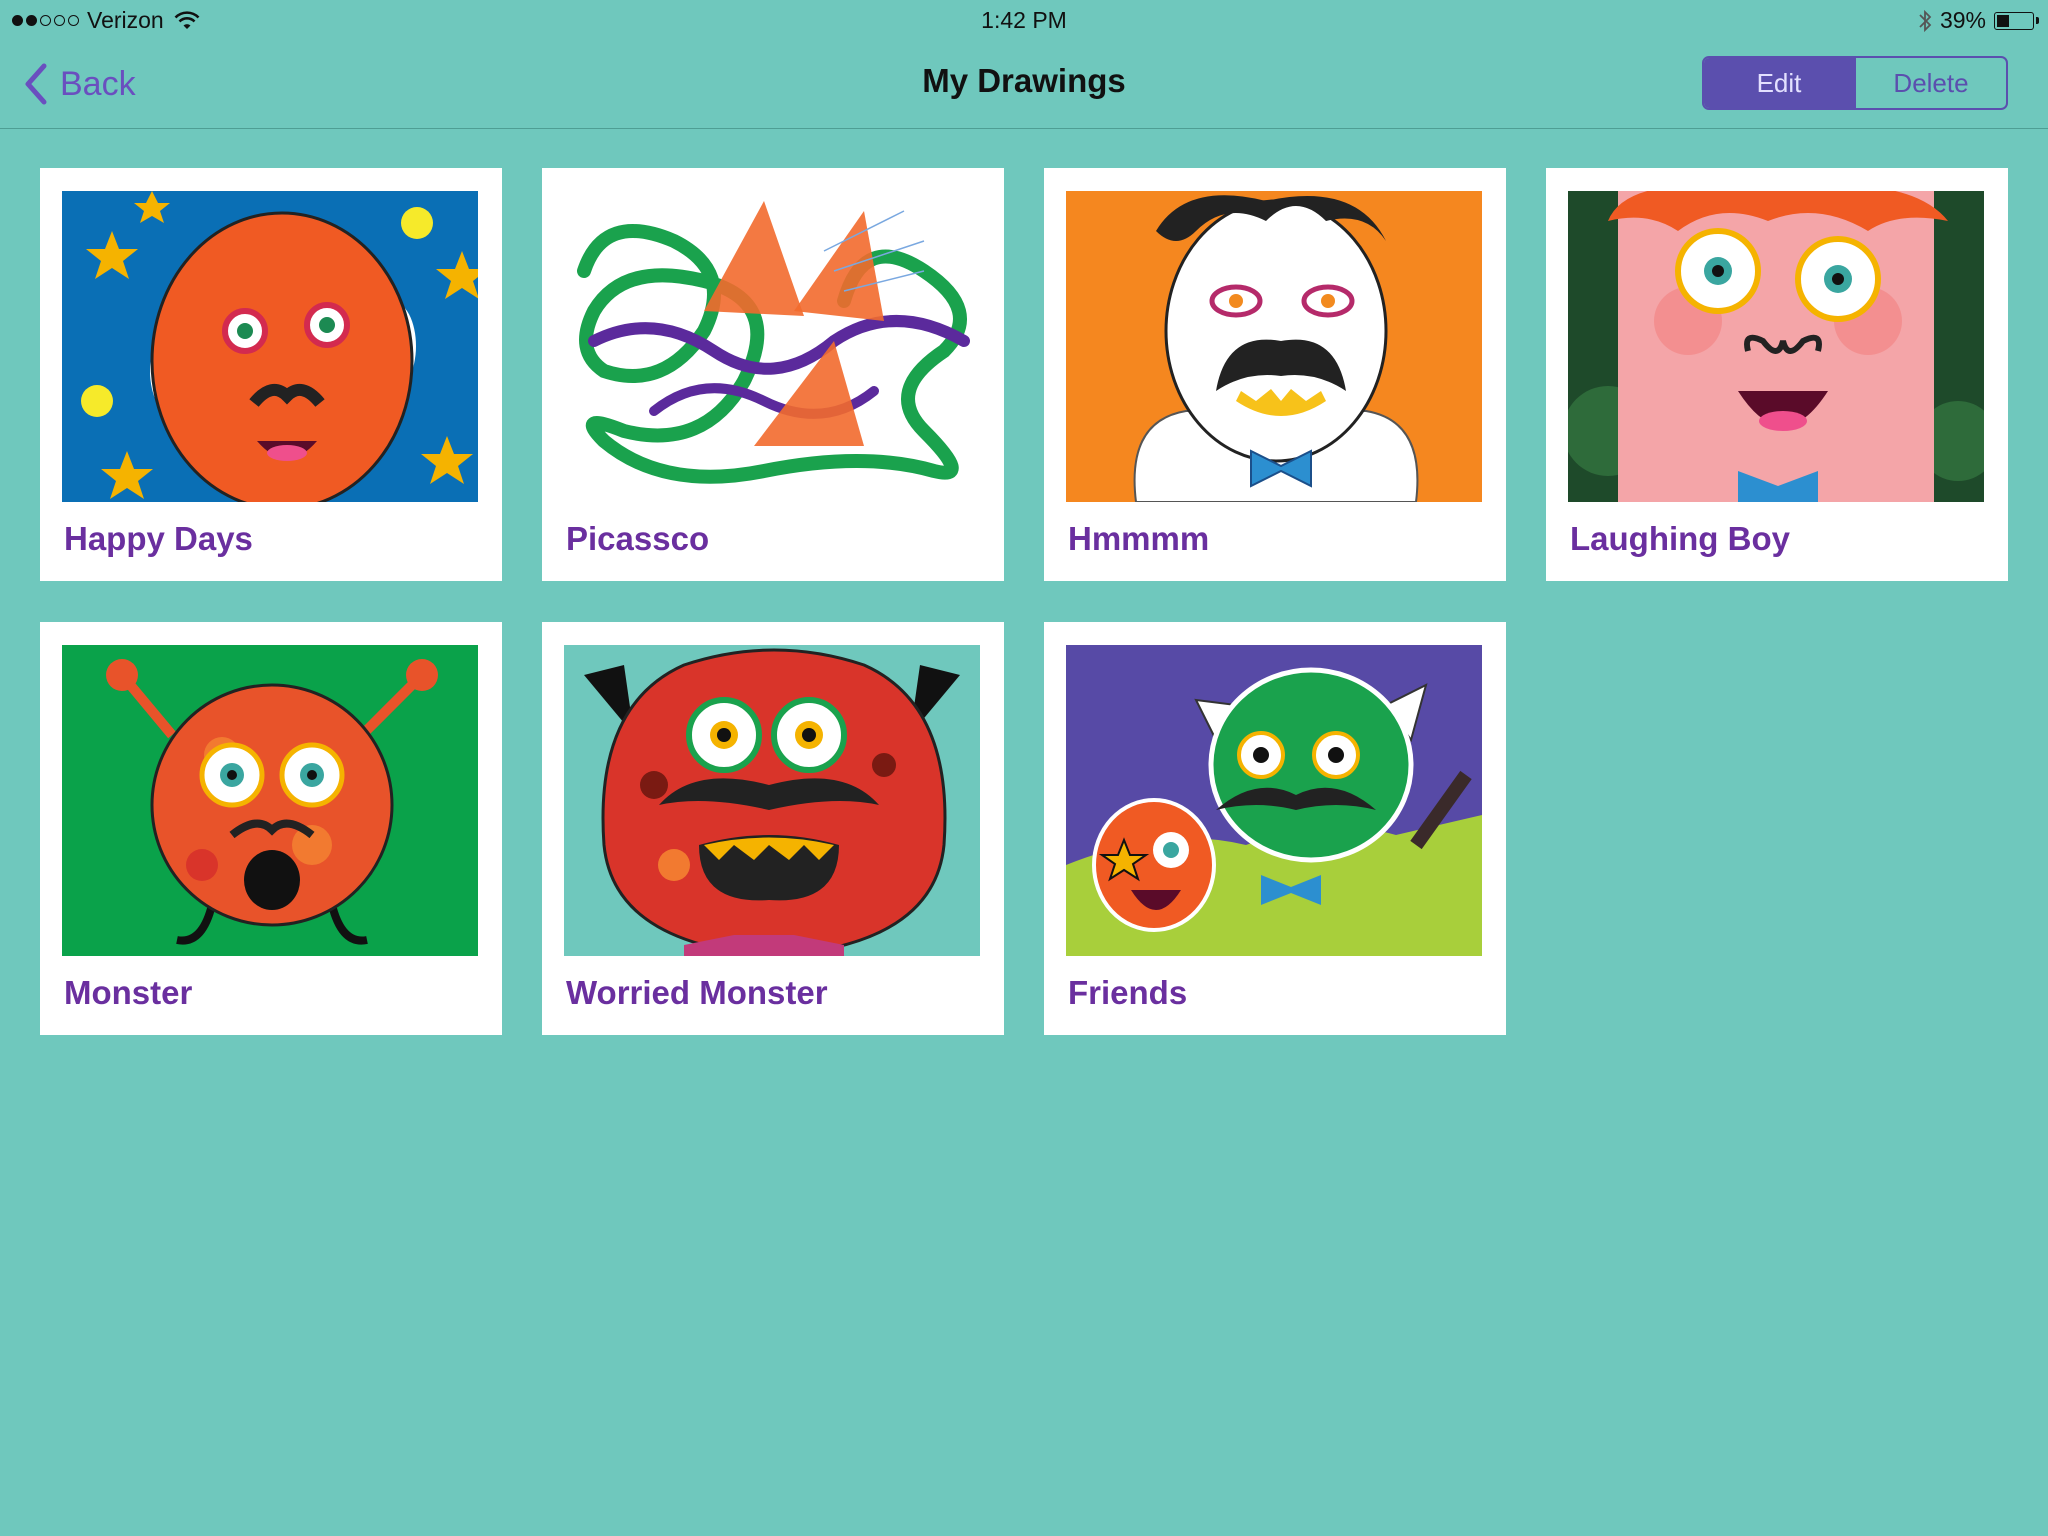 The image size is (2048, 1536). Describe the element at coordinates (128, 992) in the screenshot. I see `drawing-title: Monster` at that location.